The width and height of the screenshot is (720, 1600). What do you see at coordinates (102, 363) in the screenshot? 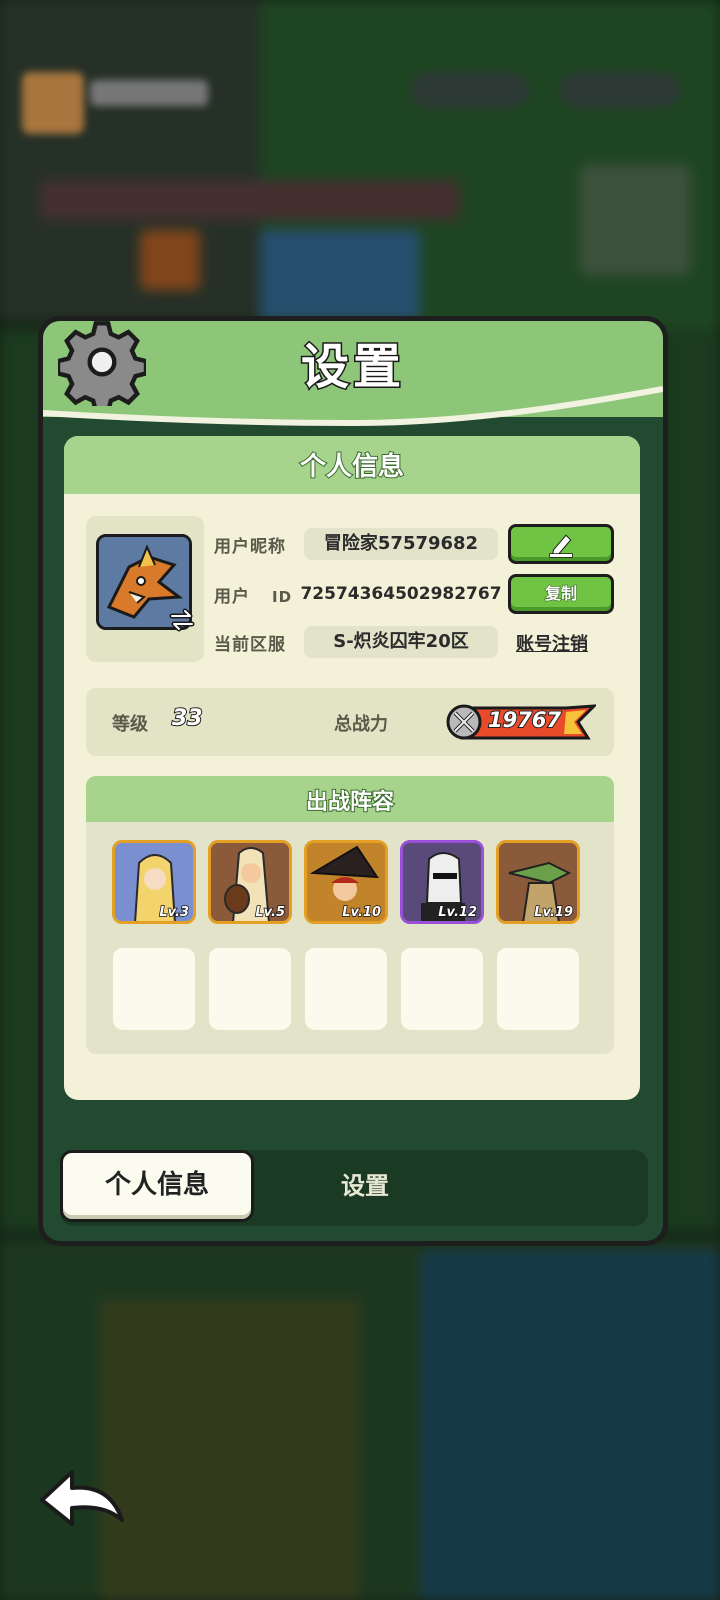
I see `gear-icon` at bounding box center [102, 363].